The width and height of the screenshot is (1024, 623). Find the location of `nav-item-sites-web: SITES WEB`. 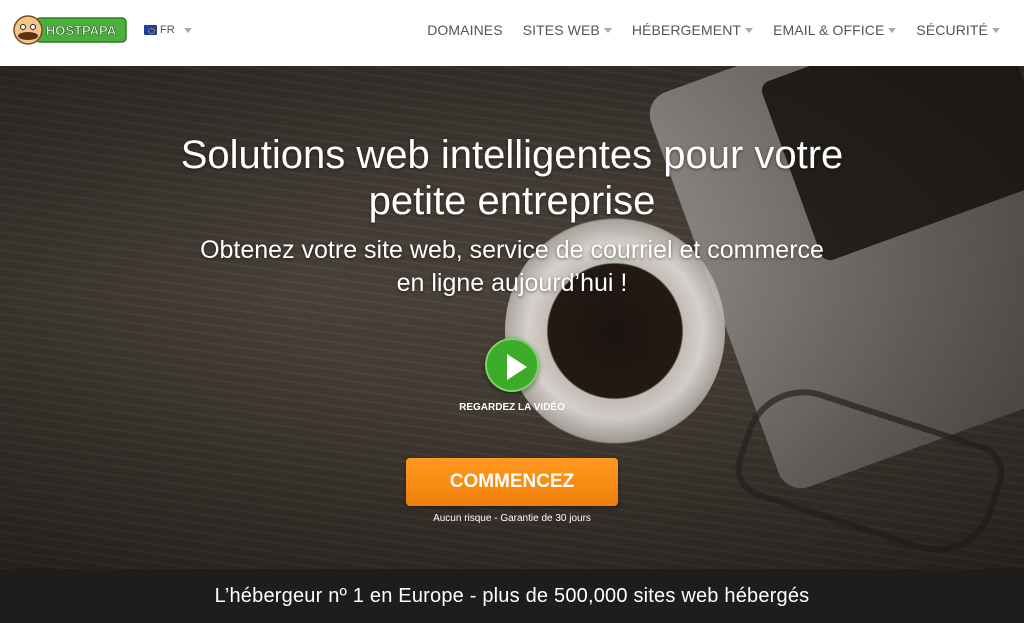

nav-item-sites-web: SITES WEB is located at coordinates (567, 30).